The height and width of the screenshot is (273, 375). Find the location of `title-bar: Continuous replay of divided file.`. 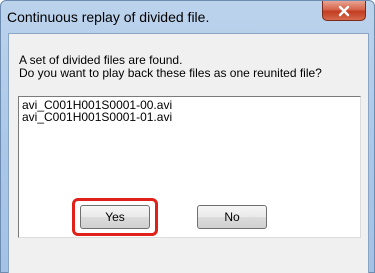

title-bar: Continuous replay of divided file. is located at coordinates (187, 17).